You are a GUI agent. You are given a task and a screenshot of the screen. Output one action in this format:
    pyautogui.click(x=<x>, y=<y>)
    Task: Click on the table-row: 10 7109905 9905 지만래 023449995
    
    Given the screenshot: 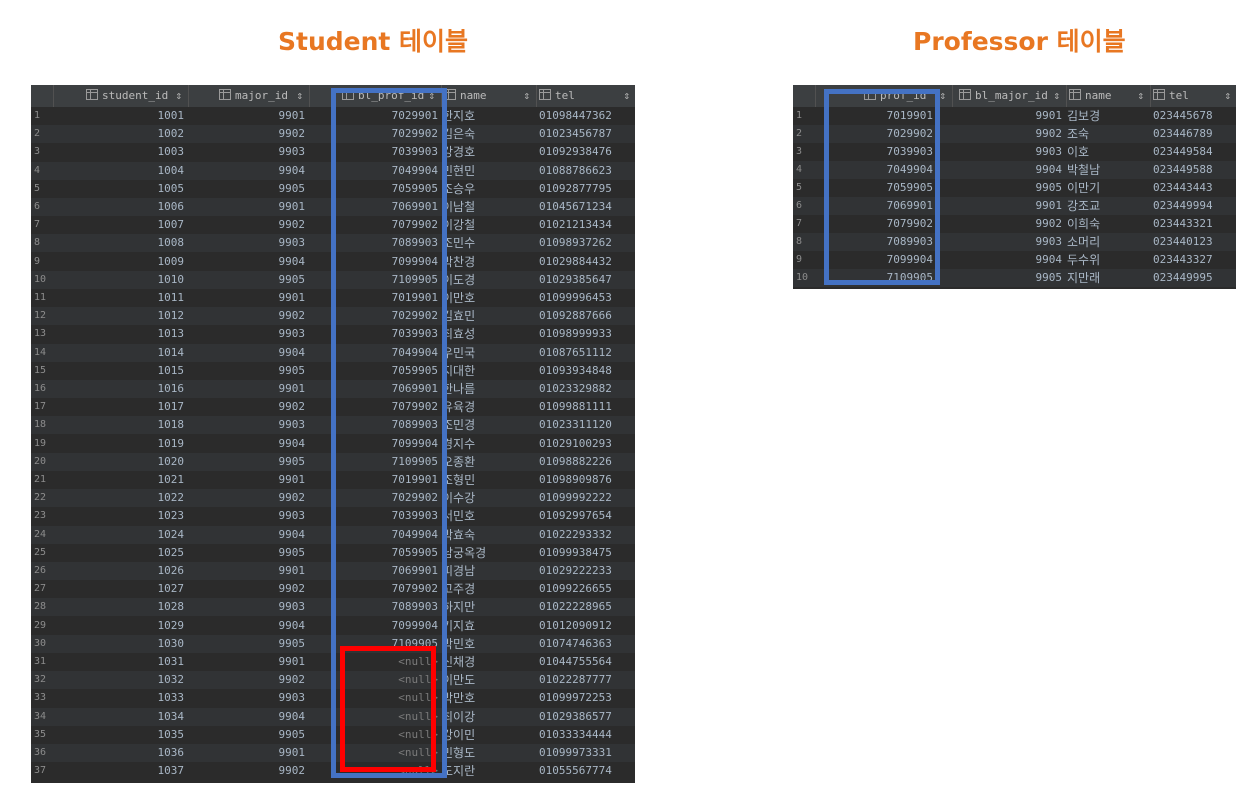 What is the action you would take?
    pyautogui.click(x=1014, y=278)
    